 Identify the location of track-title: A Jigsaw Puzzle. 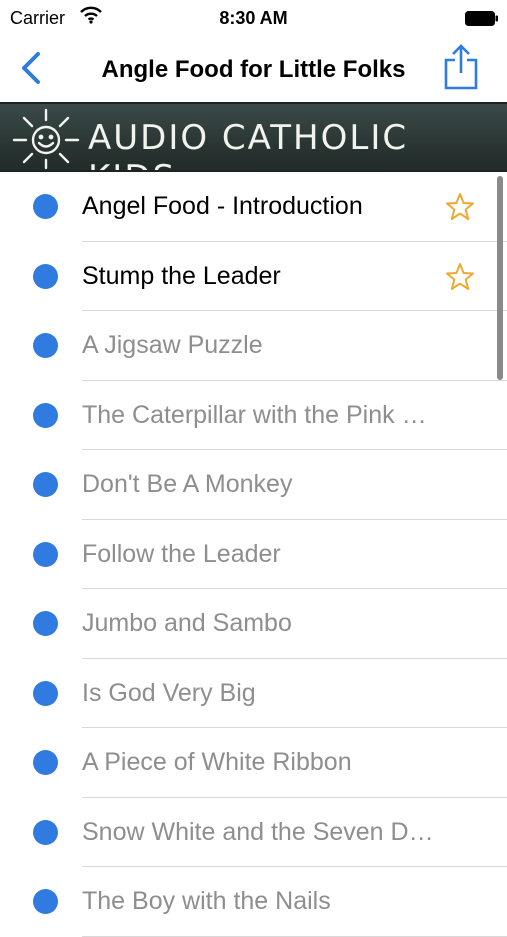
(172, 345).